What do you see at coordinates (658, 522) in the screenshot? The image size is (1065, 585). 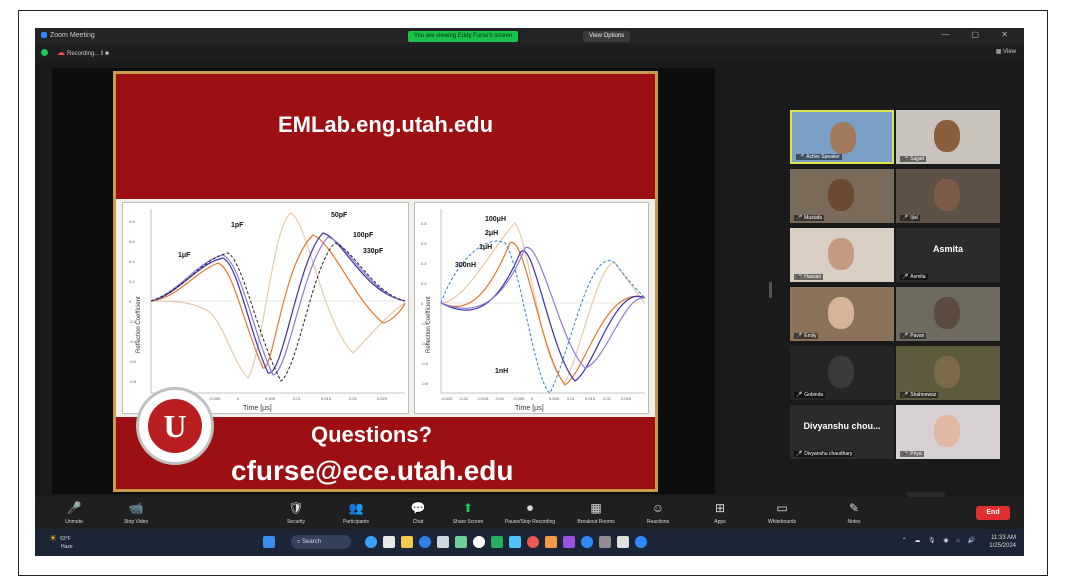 I see `reactions-label: Reactions` at bounding box center [658, 522].